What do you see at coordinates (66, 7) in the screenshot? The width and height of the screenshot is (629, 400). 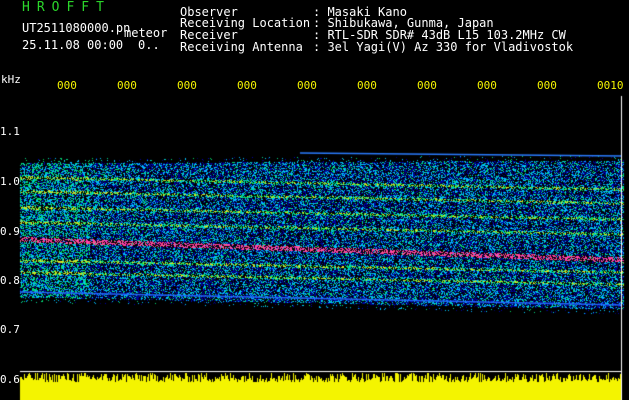 I see `app-title: HROFFT` at bounding box center [66, 7].